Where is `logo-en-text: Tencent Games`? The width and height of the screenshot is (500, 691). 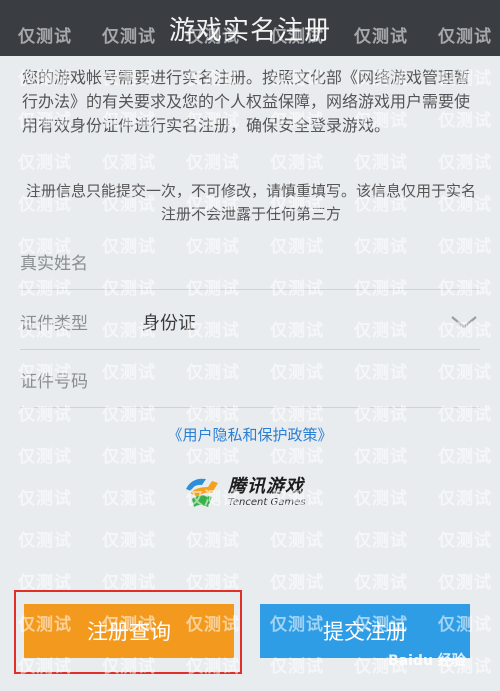 logo-en-text: Tencent Games is located at coordinates (267, 502).